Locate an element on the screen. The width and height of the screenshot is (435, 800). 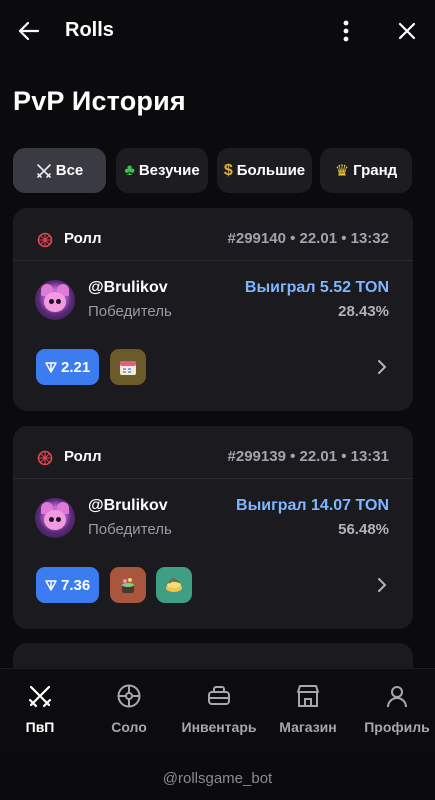
roll-meta: #299139 • 22.01 • 13:31 is located at coordinates (308, 456).